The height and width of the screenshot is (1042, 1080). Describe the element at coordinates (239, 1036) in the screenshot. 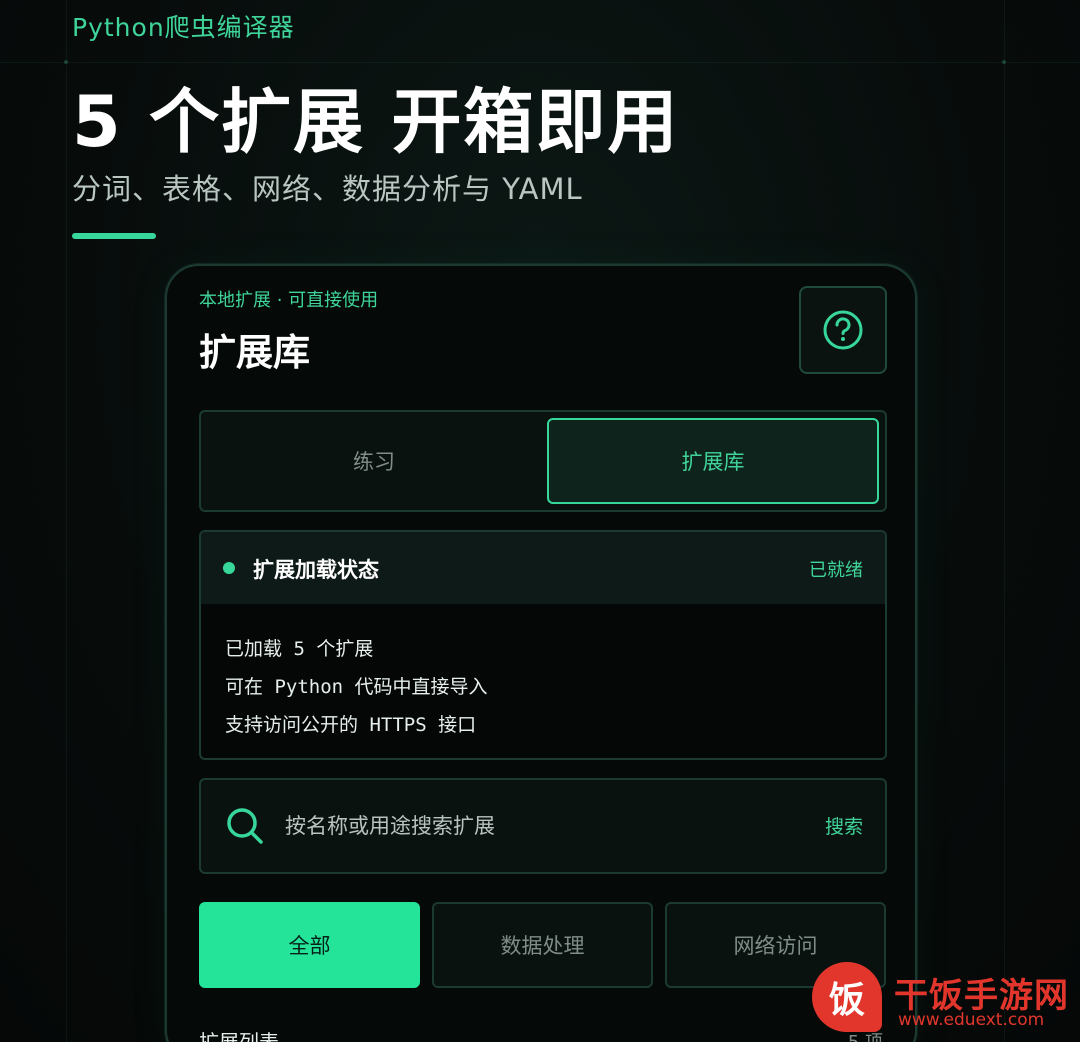

I see `list-title: 扩展列表` at that location.